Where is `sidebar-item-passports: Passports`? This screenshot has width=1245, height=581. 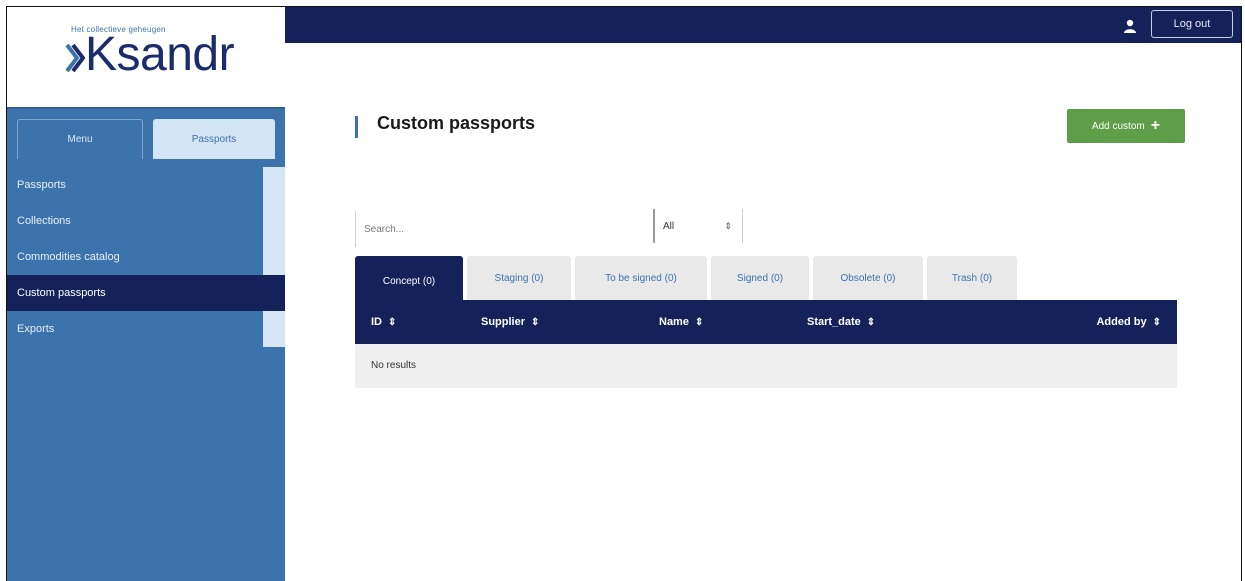
sidebar-item-passports: Passports is located at coordinates (135, 185).